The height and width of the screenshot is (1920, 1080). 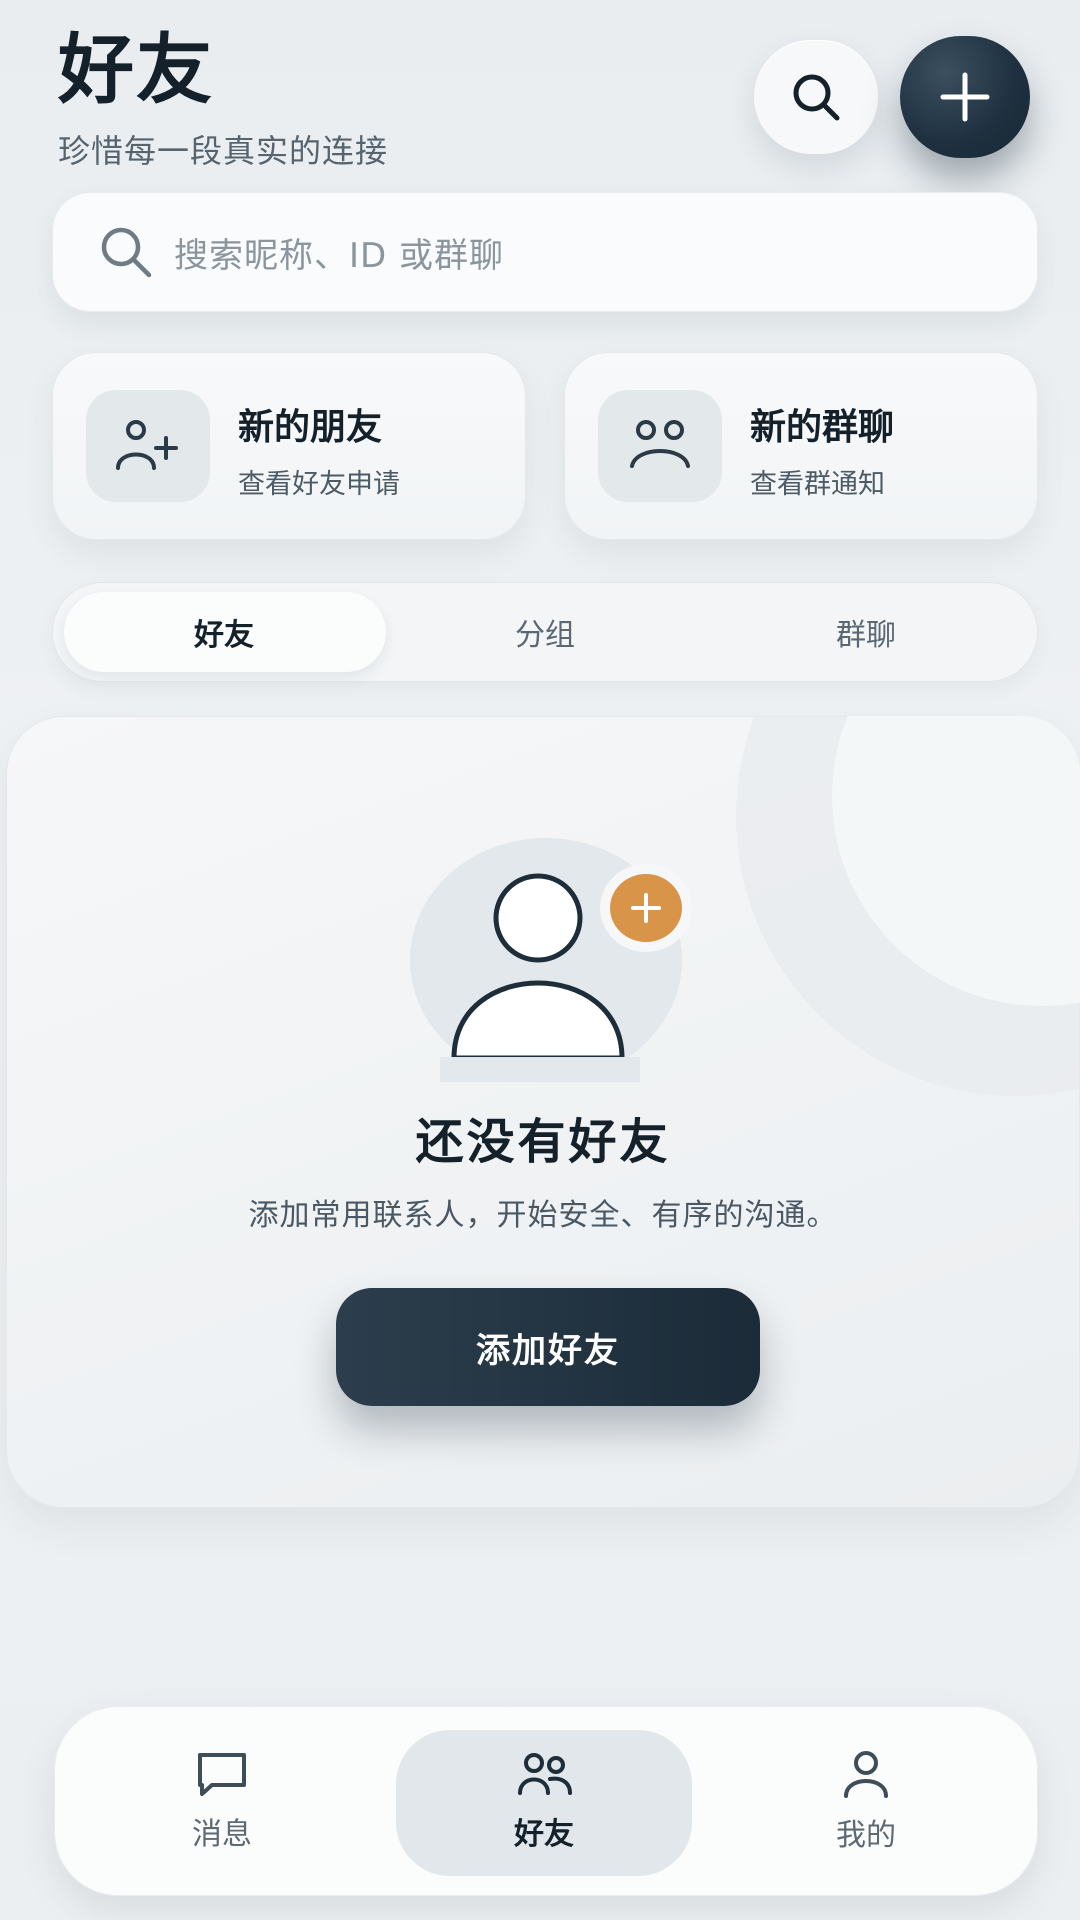 What do you see at coordinates (817, 484) in the screenshot?
I see `card-subtitle: 查看群通知` at bounding box center [817, 484].